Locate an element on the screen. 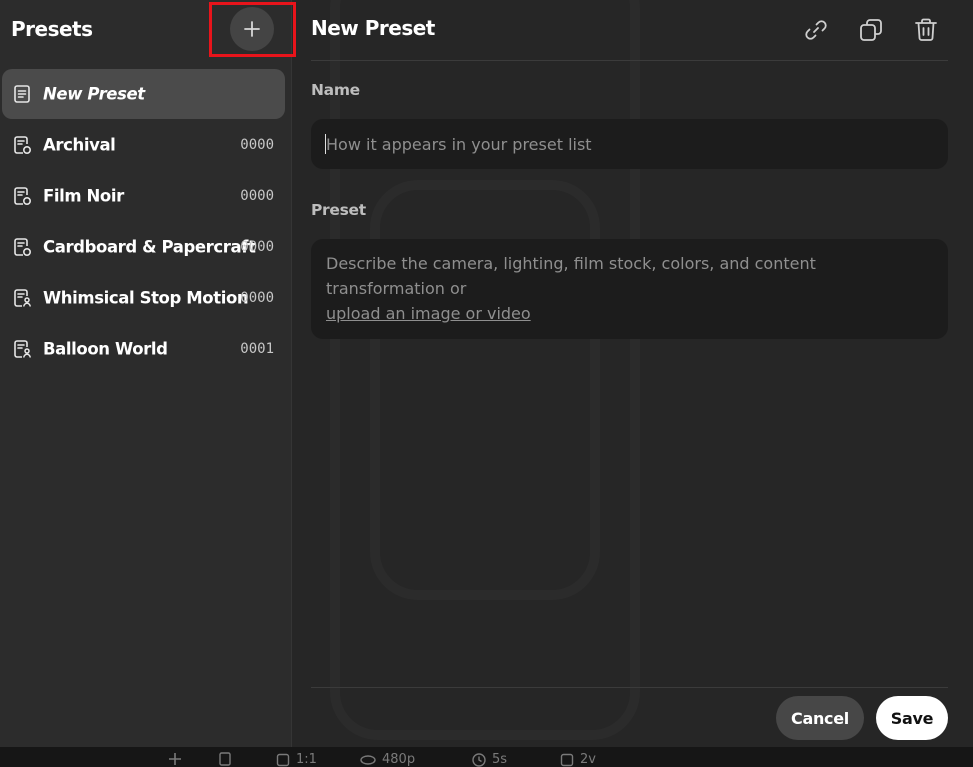 Image resolution: width=973 pixels, height=767 pixels. preset-item-cardboard-papercraft: Cardboard & Papercraft 0000 is located at coordinates (146, 246).